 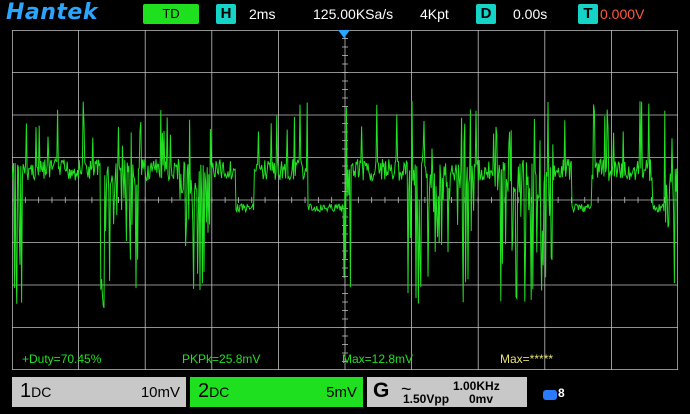 I want to click on channel-2-label: 2DC, so click(x=213, y=391).